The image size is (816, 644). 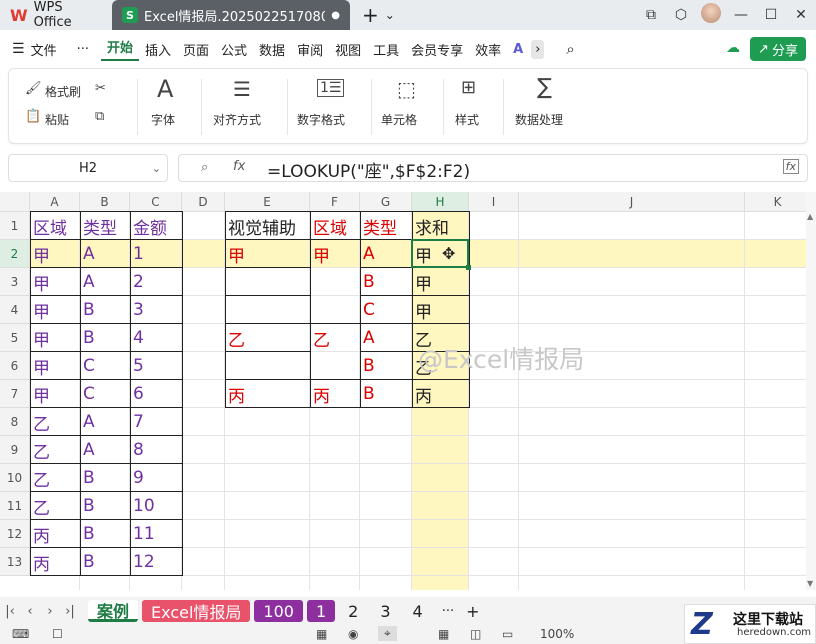 I want to click on cell-A5: 甲, so click(x=55, y=338).